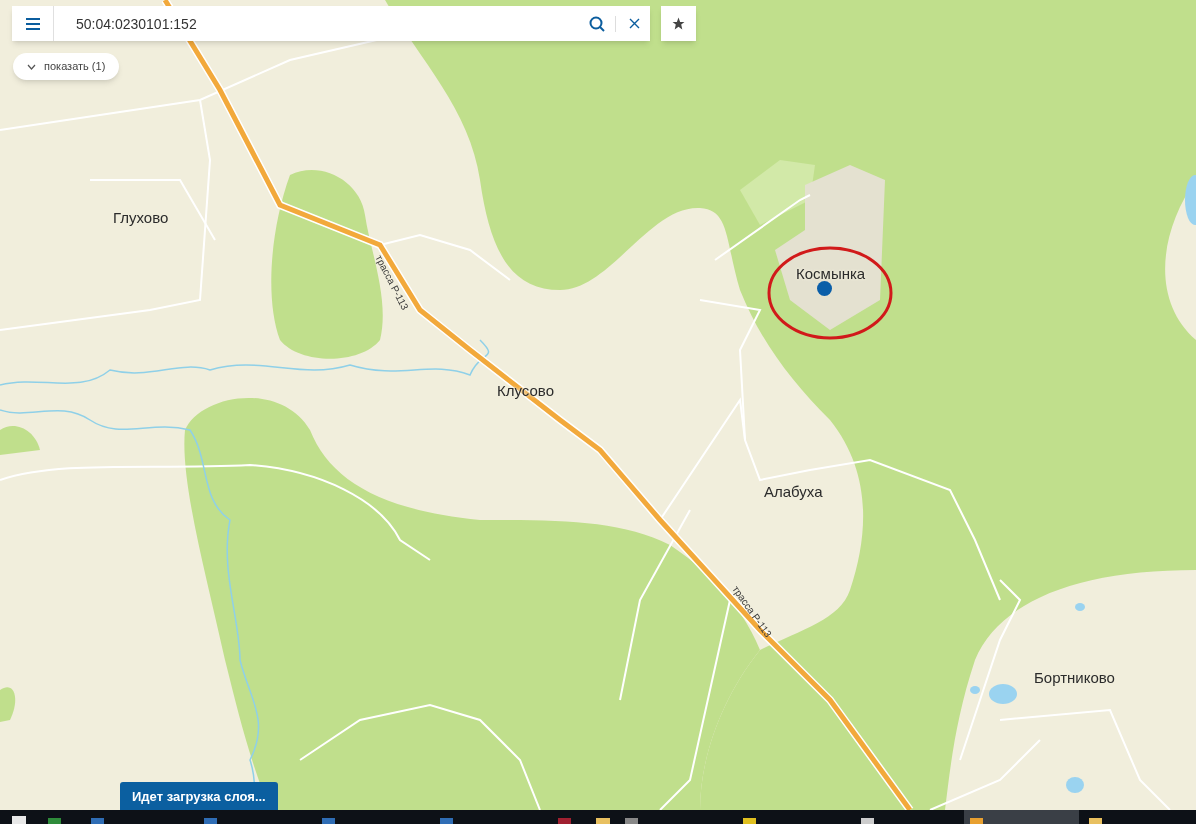 This screenshot has height=824, width=1196. Describe the element at coordinates (597, 23) in the screenshot. I see `search-icon` at that location.